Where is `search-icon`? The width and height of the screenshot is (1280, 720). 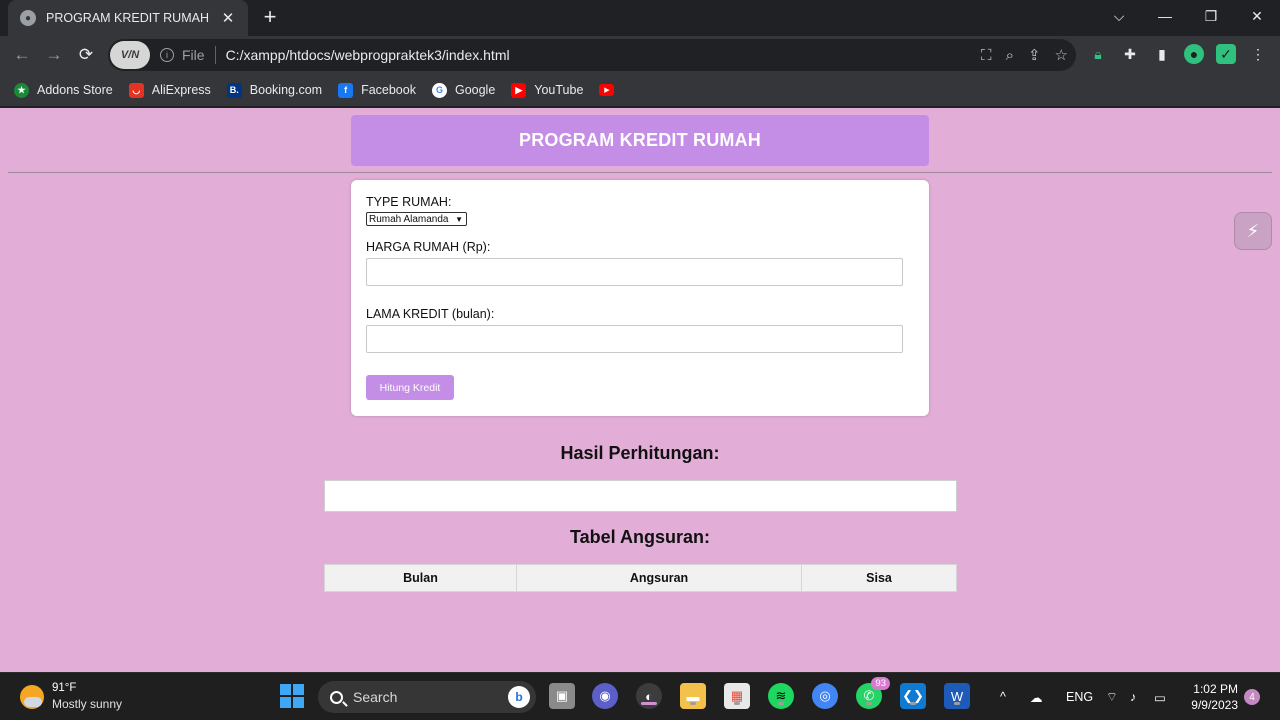
search-icon is located at coordinates (336, 697).